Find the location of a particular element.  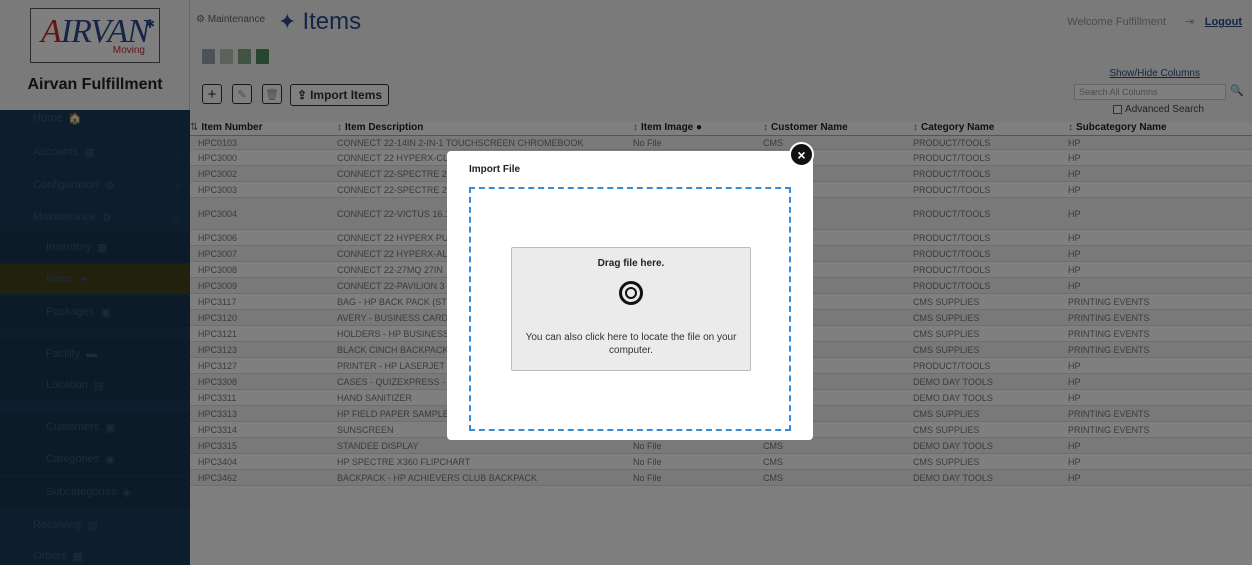

close-button: × is located at coordinates (801, 154).